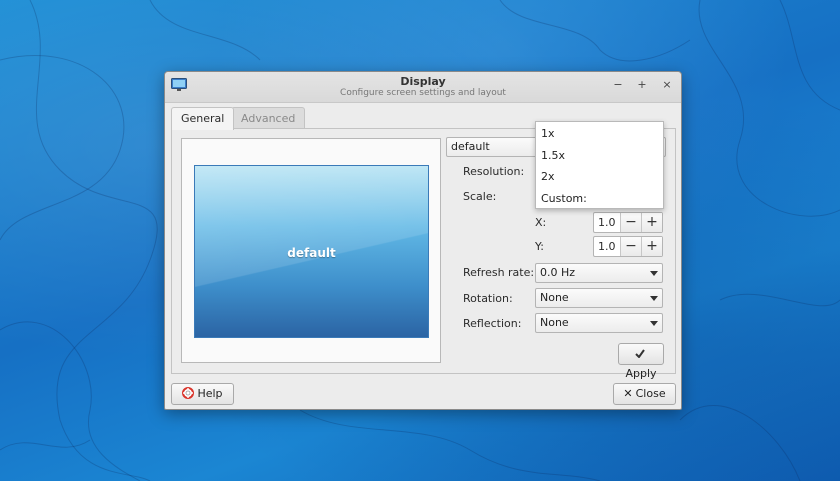 The width and height of the screenshot is (840, 481). I want to click on x-decrease-button: −, so click(630, 222).